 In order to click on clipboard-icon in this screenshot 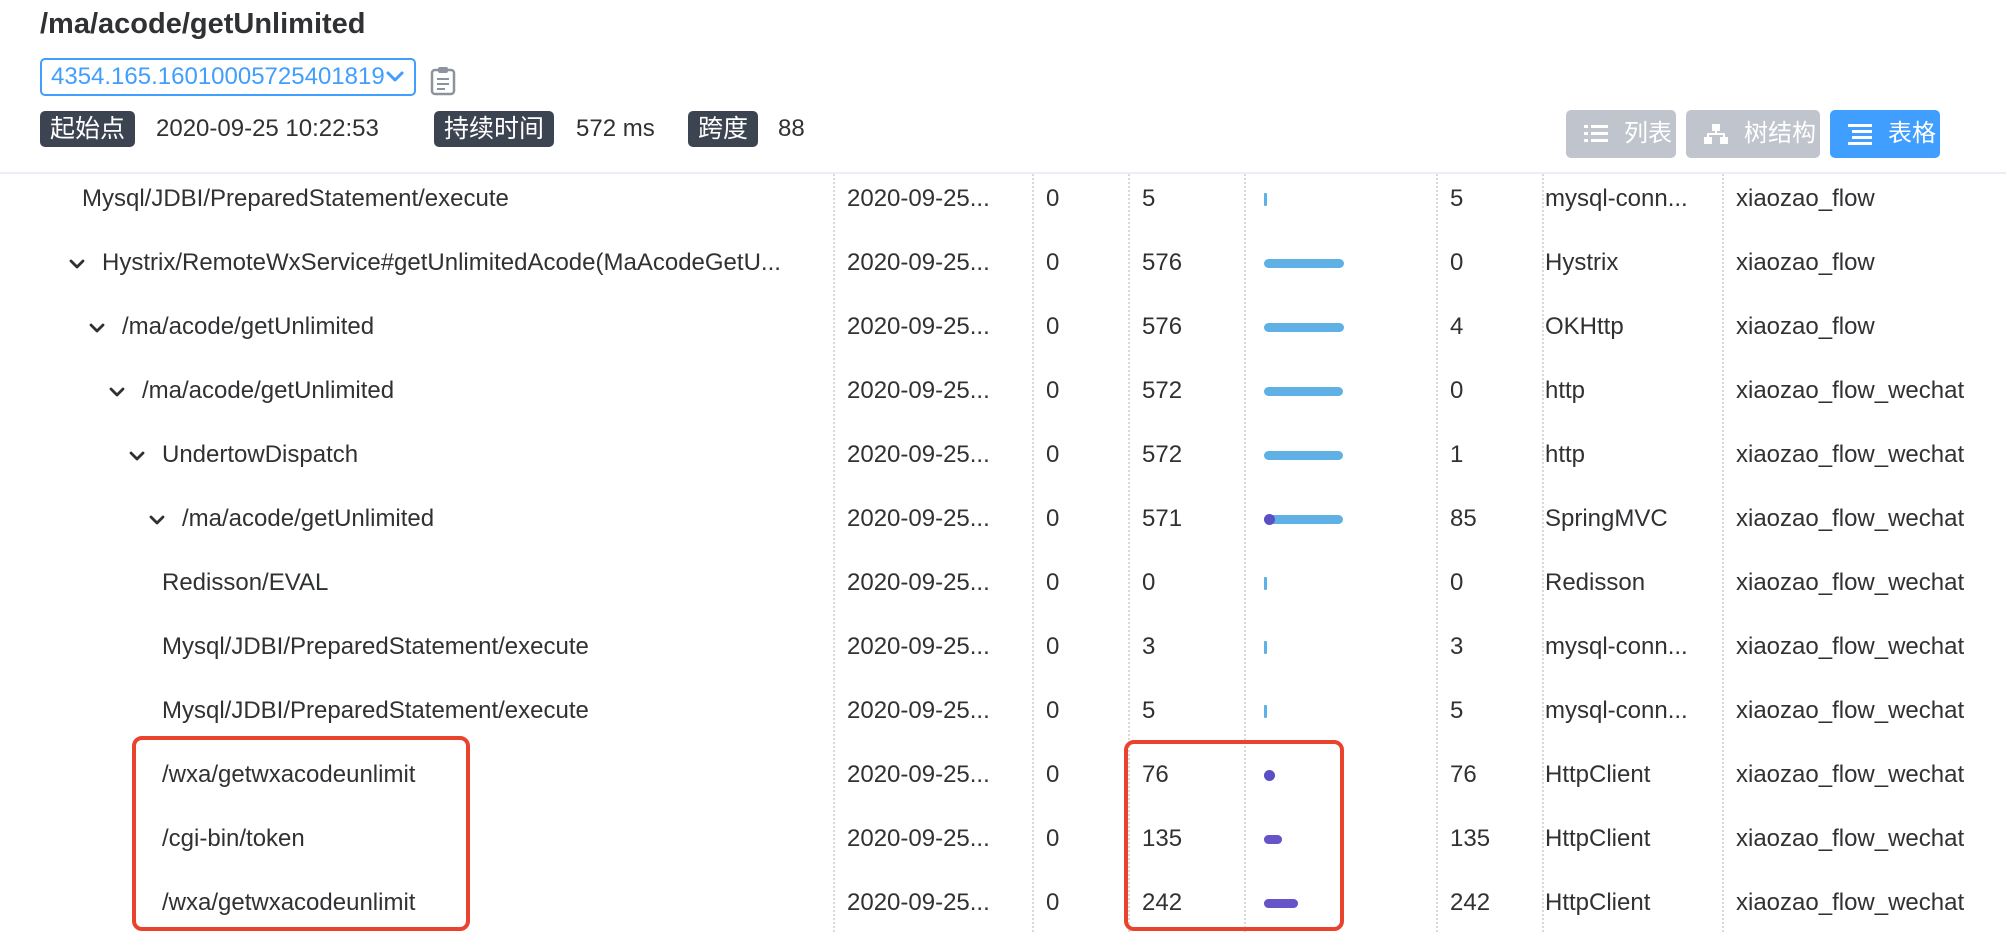, I will do `click(443, 81)`.